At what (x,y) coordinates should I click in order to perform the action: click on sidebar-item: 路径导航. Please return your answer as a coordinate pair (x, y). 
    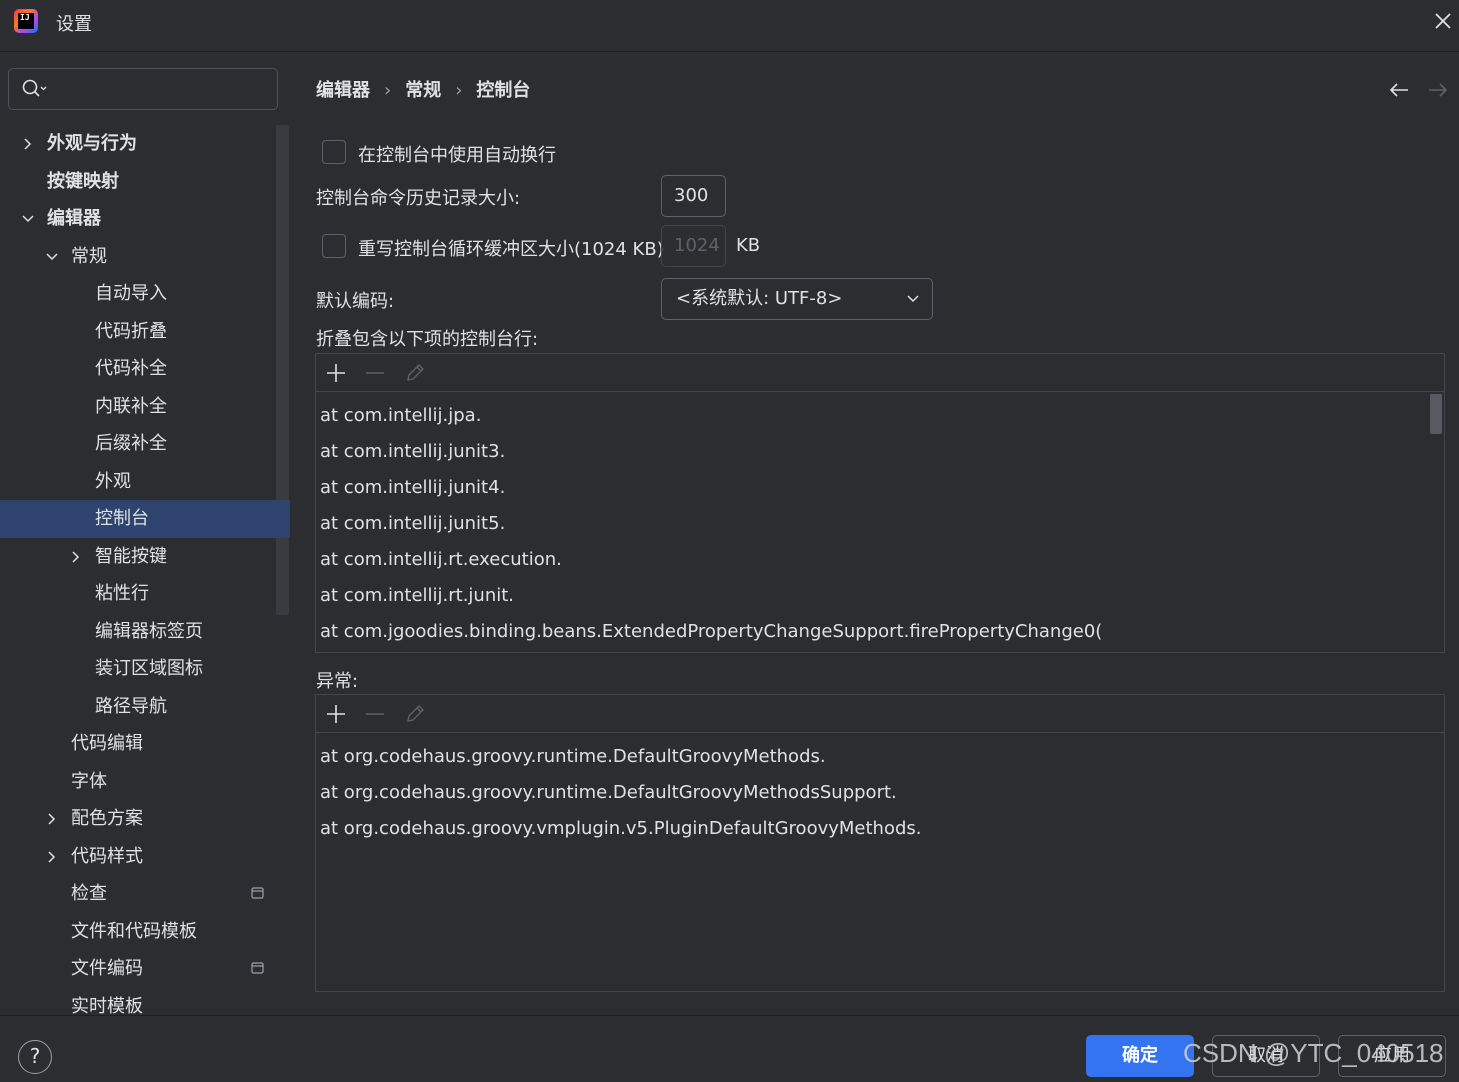
    Looking at the image, I should click on (145, 707).